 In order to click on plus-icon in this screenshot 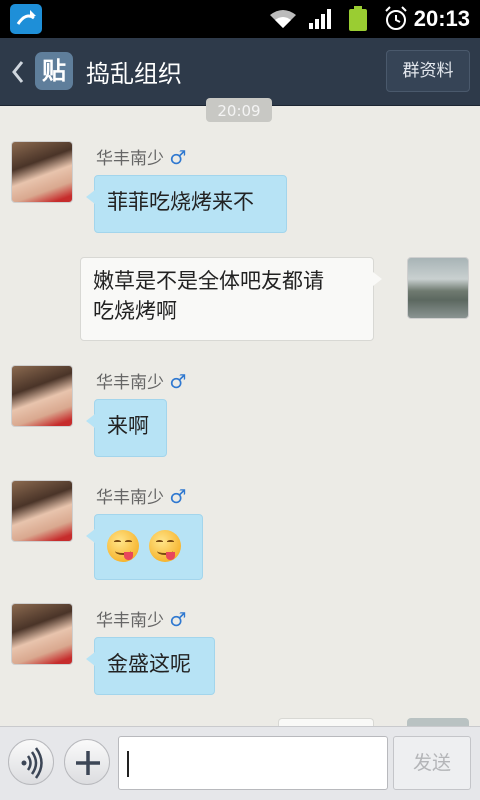, I will do `click(88, 763)`.